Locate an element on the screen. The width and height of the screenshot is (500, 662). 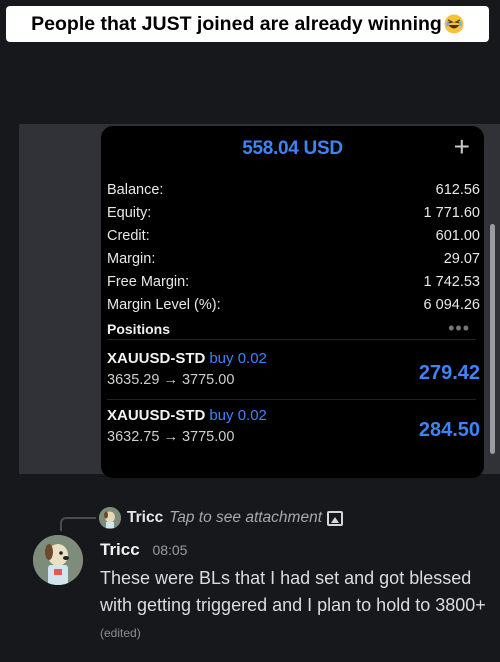
message-author: Tricc is located at coordinates (120, 549).